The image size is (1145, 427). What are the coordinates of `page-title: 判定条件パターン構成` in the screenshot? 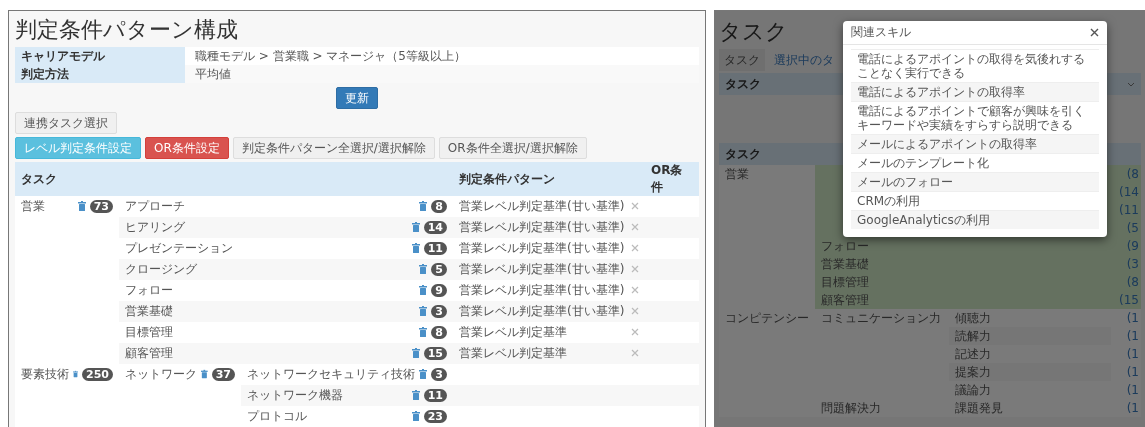 It's located at (126, 30).